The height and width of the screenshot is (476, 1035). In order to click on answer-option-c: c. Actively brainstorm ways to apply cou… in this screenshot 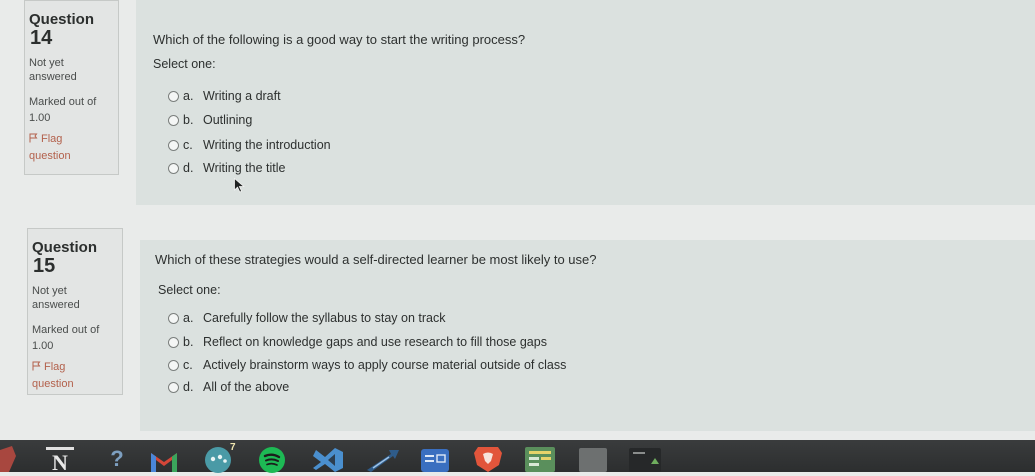, I will do `click(367, 365)`.